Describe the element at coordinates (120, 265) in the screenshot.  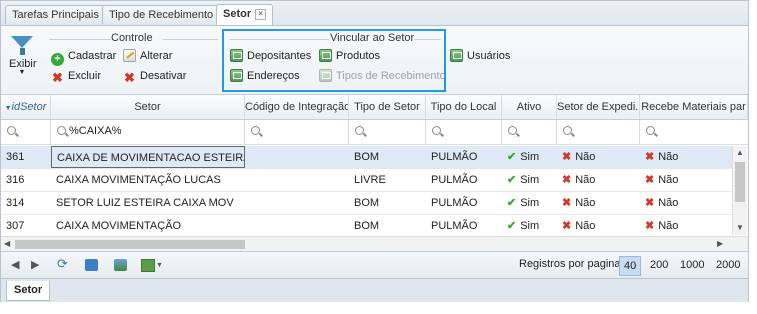
I see `image-icon` at that location.